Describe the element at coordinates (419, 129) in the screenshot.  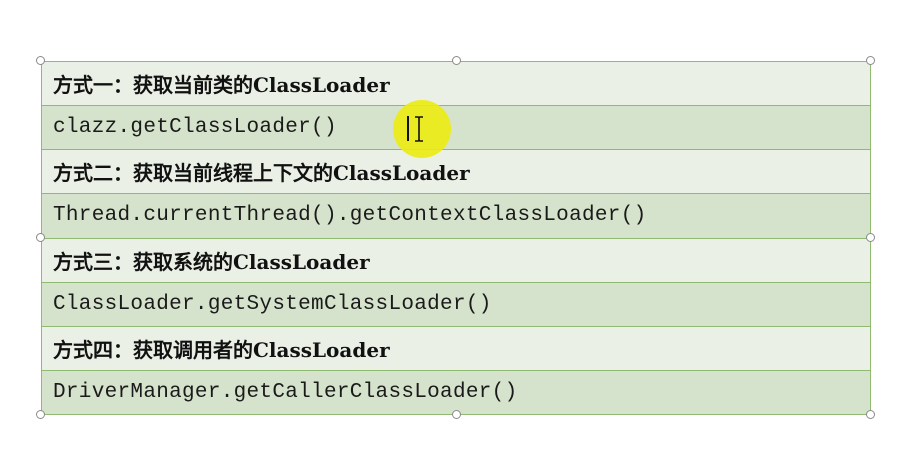
I see `i-beam-cursor-icon` at that location.